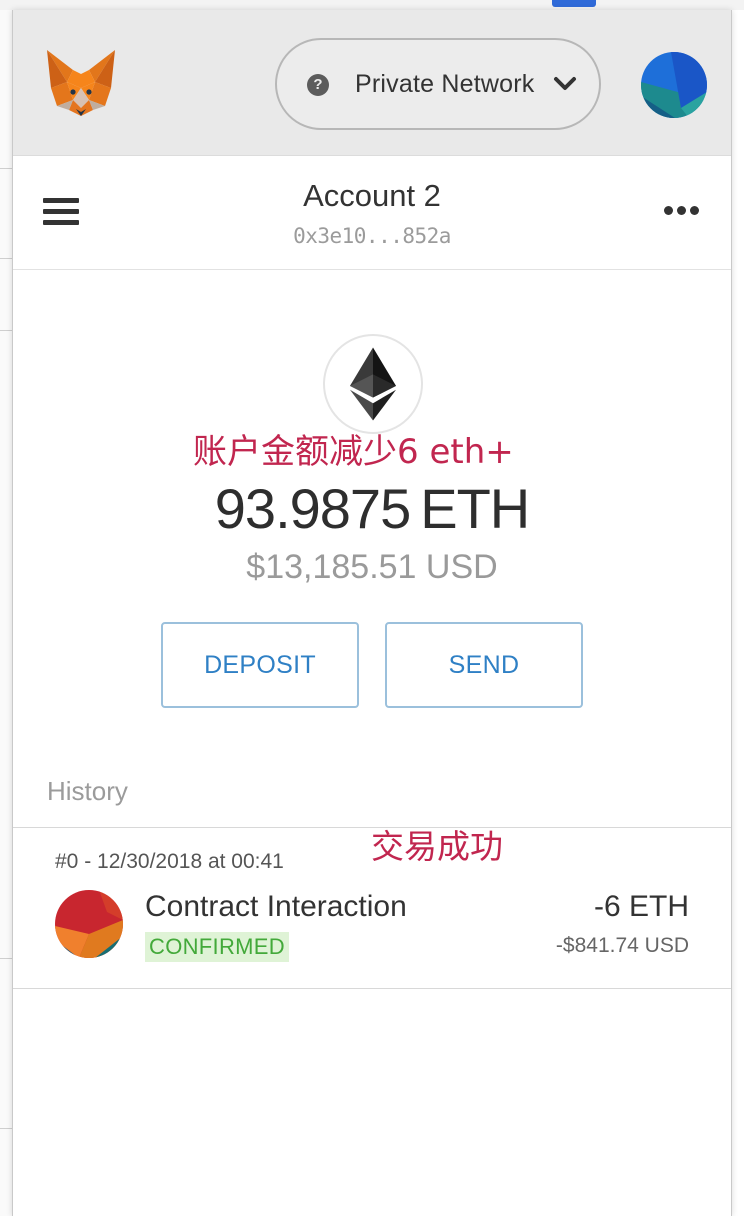  Describe the element at coordinates (682, 213) in the screenshot. I see `more-options-icon` at that location.